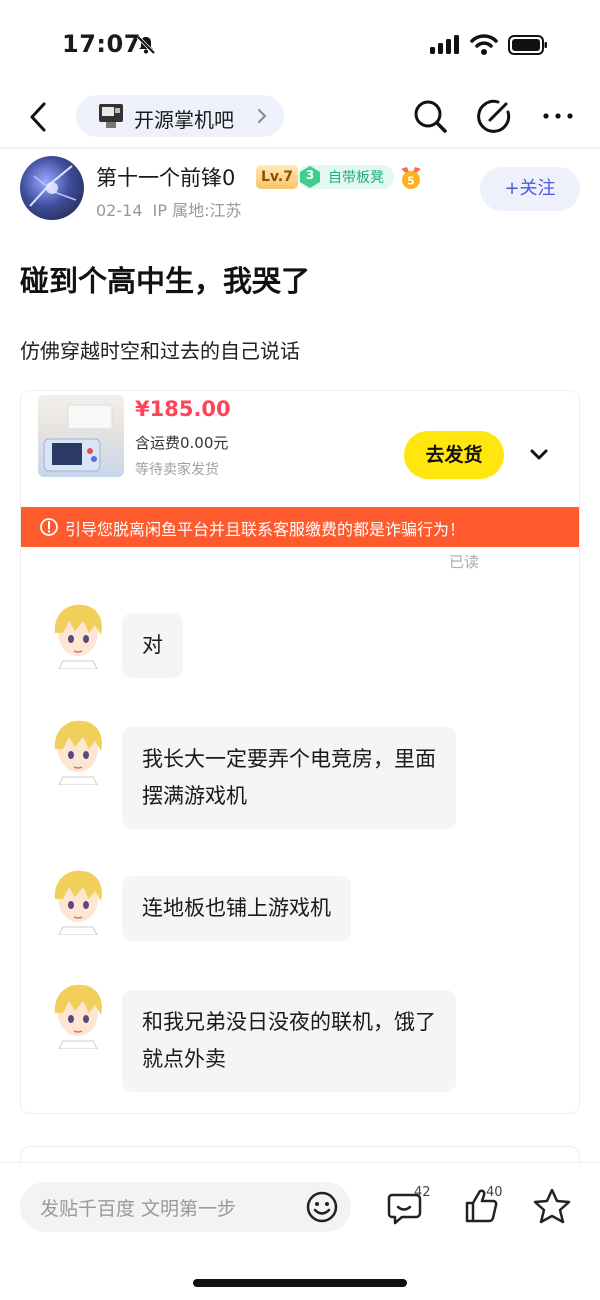 This screenshot has width=600, height=1300. Describe the element at coordinates (197, 210) in the screenshot. I see `post-location: IP 属地:江苏` at that location.